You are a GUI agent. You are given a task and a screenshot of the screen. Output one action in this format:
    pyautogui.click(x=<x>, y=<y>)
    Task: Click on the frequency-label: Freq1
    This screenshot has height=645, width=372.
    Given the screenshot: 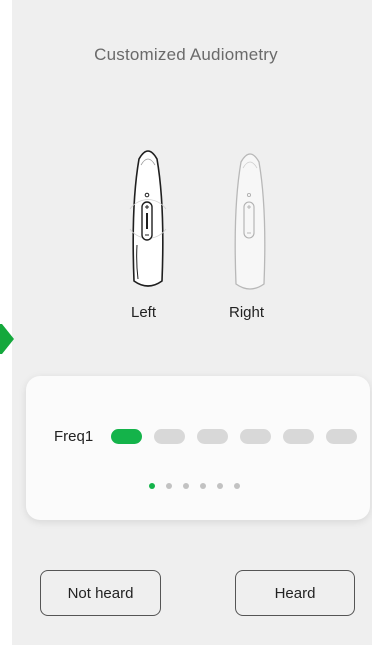 What is the action you would take?
    pyautogui.click(x=74, y=436)
    